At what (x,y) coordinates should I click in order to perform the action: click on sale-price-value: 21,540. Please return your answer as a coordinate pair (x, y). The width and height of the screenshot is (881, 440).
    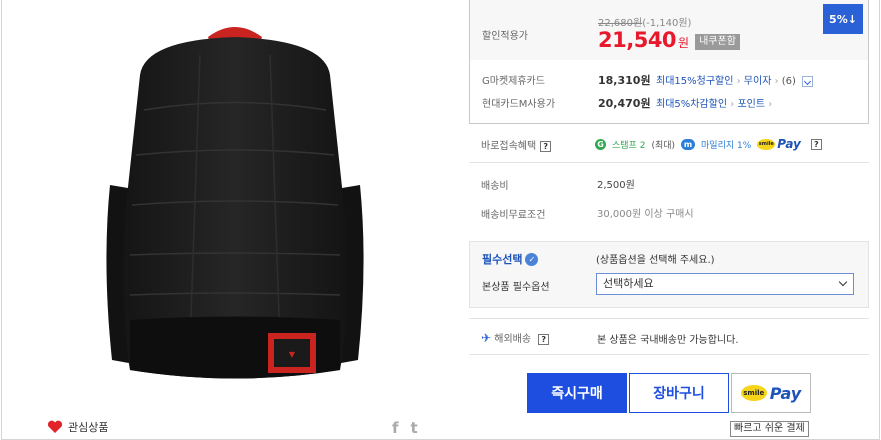
    Looking at the image, I should click on (637, 40).